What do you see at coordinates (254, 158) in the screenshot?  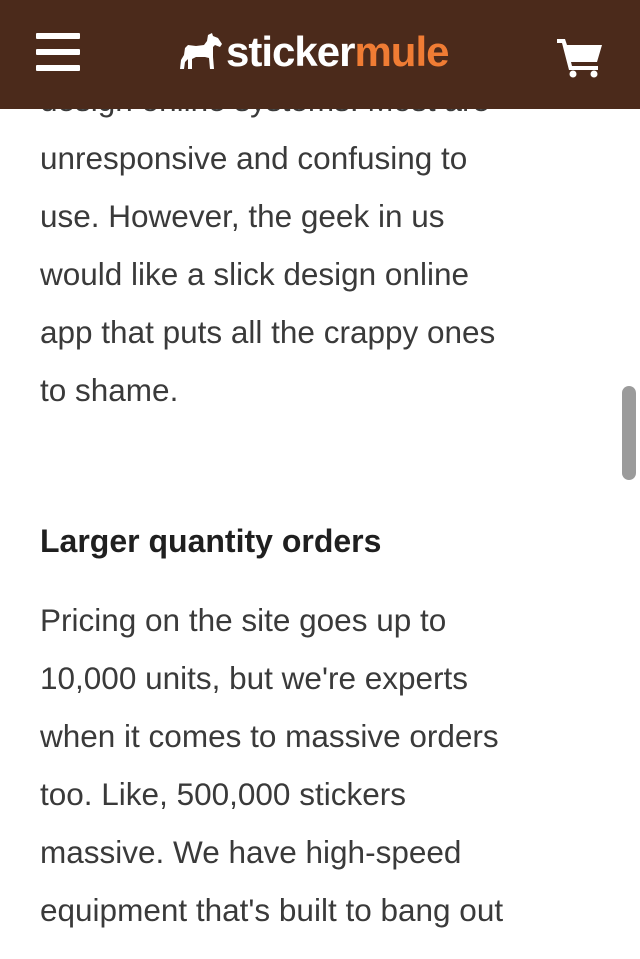 I see `paragraph-line: unresponsive and confusing to` at bounding box center [254, 158].